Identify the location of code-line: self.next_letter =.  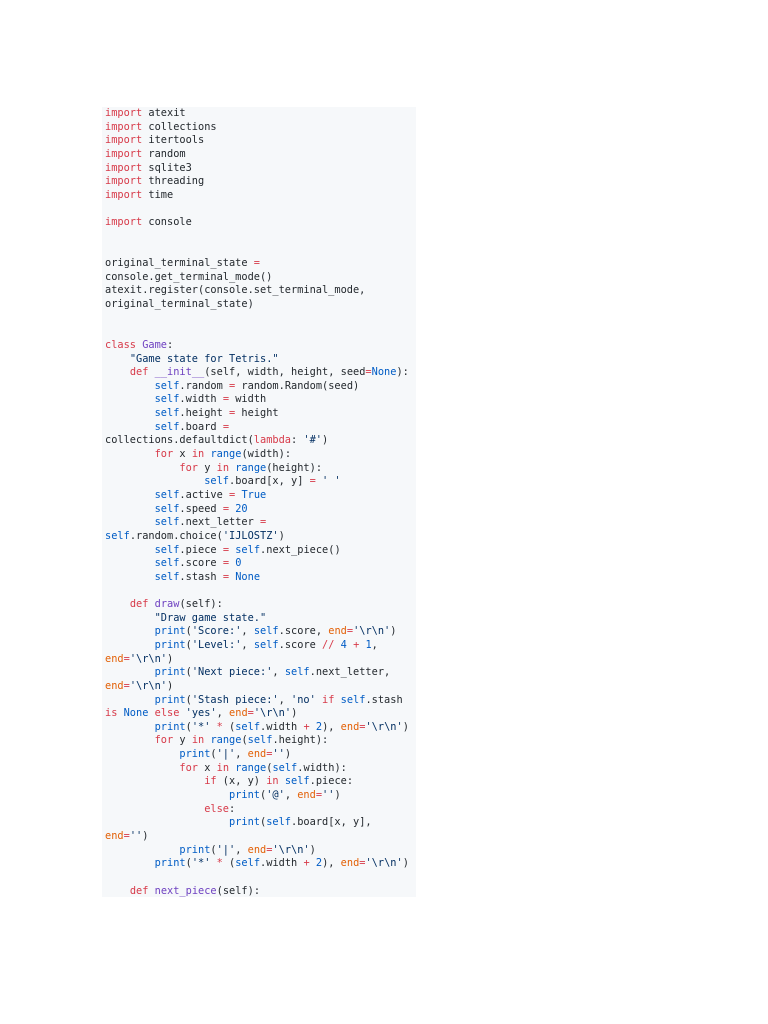
(259, 523).